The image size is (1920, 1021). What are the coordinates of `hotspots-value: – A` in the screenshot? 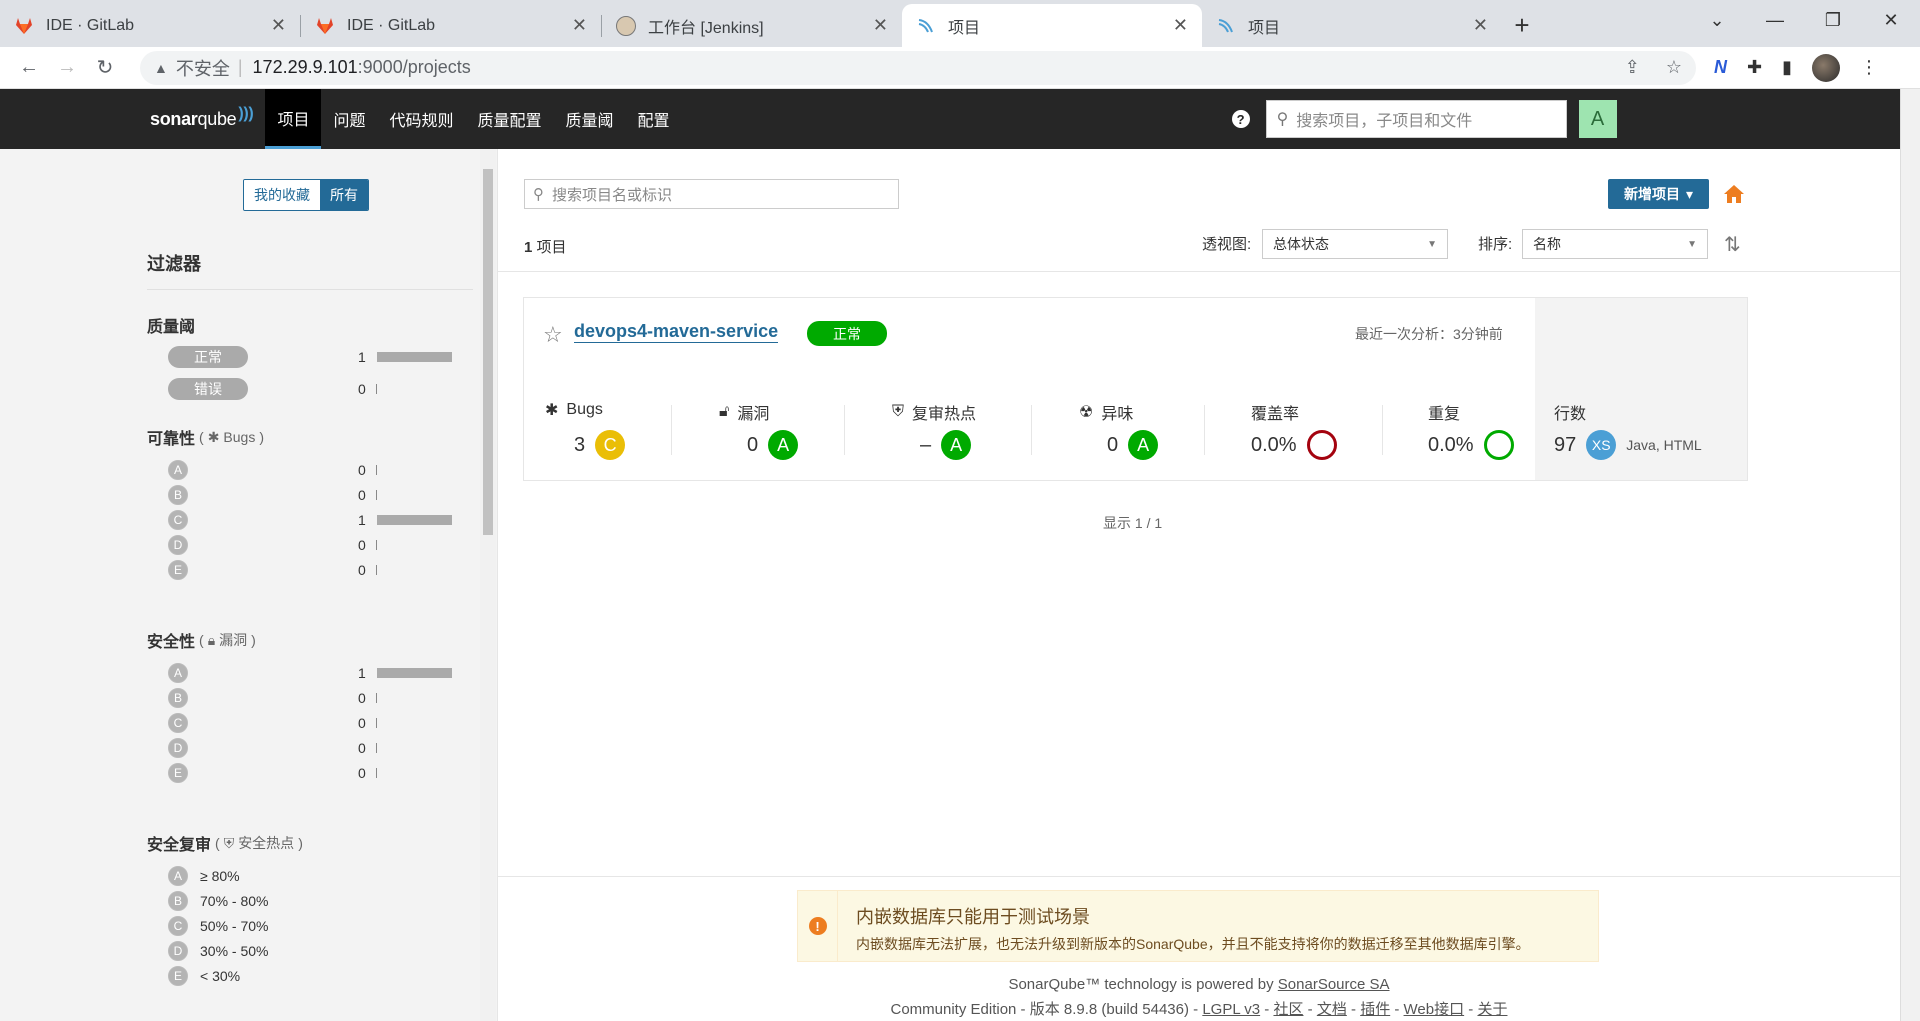 It's located at (946, 445).